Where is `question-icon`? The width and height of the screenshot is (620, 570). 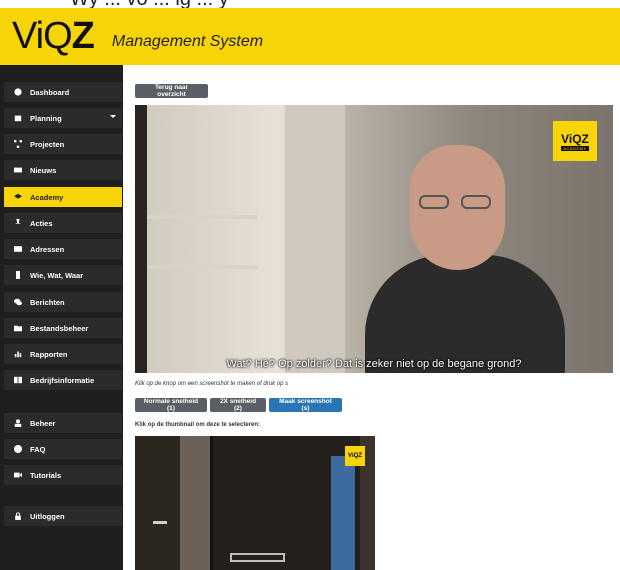
question-icon is located at coordinates (18, 449).